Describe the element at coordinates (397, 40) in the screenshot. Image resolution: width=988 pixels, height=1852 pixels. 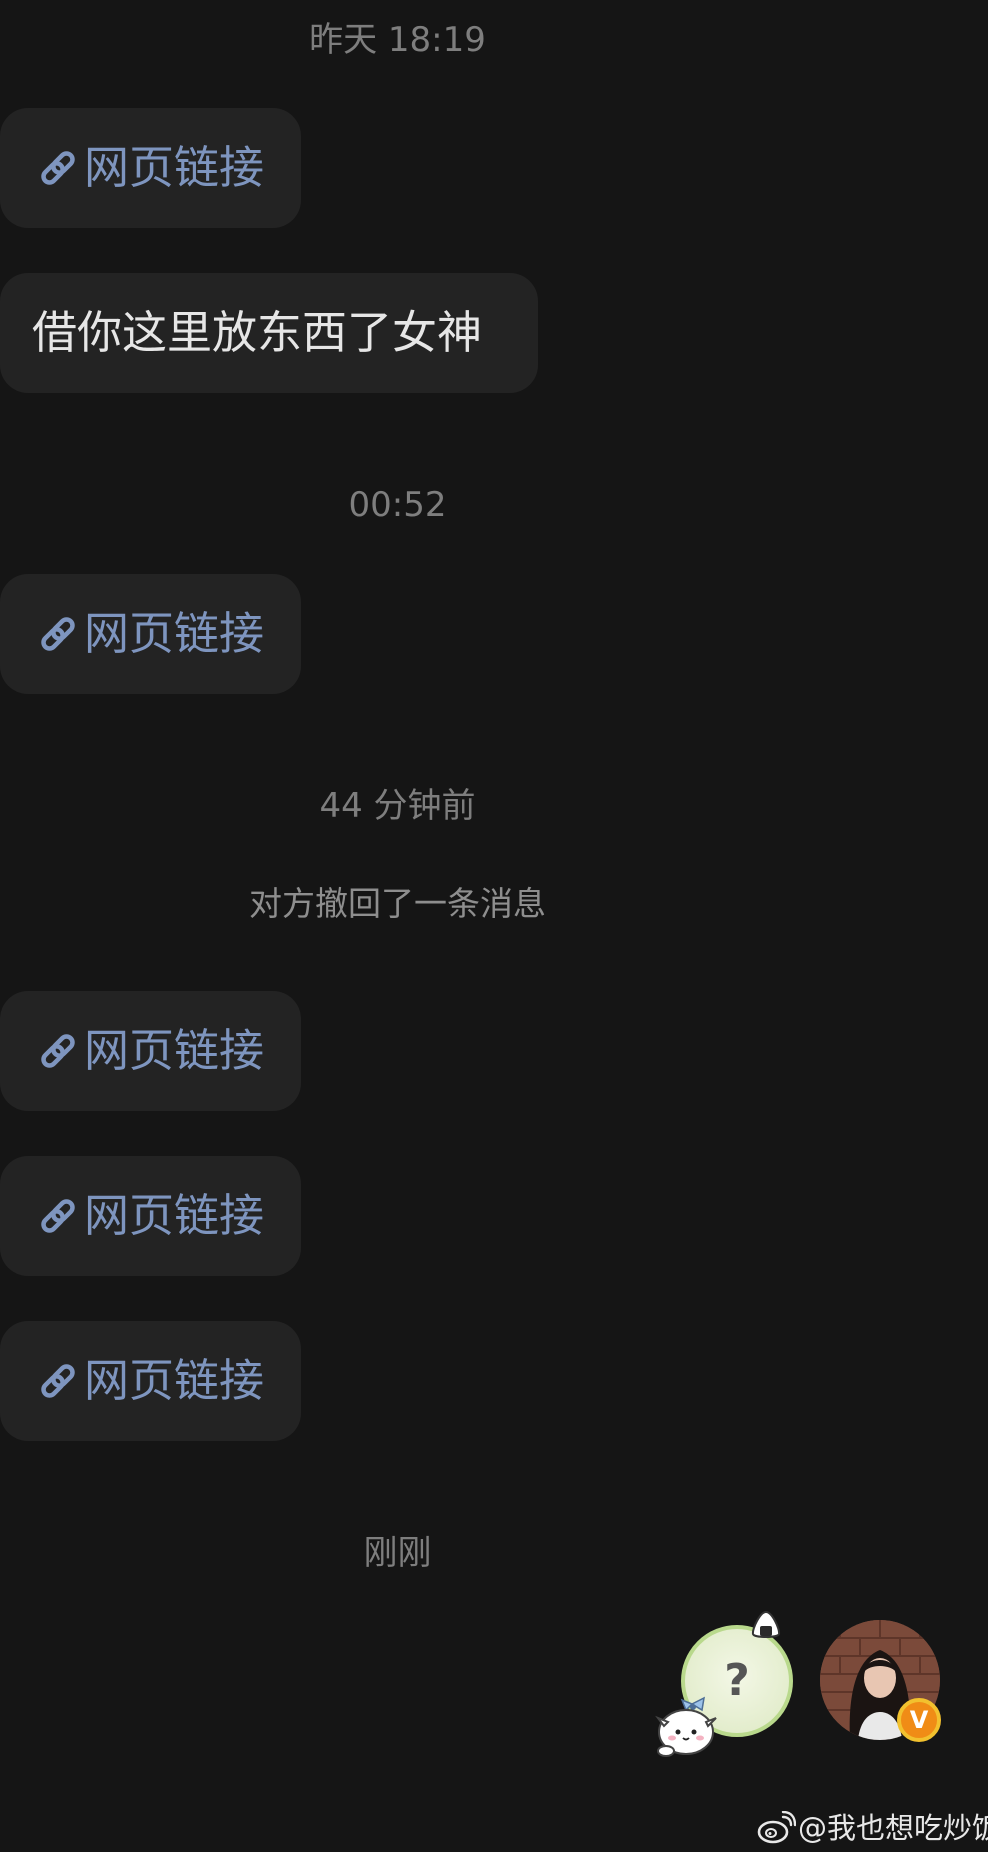
I see `timestamp-yesterday: 昨天 18:19` at that location.